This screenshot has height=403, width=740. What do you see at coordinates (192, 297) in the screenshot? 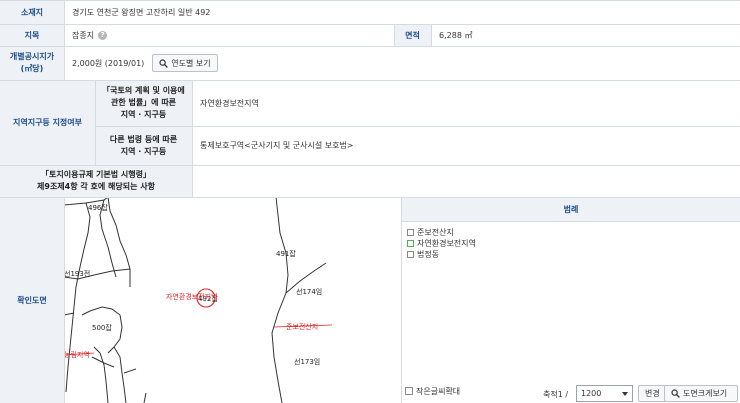
I see `zone-label-natural: 자연환경보전지역` at bounding box center [192, 297].